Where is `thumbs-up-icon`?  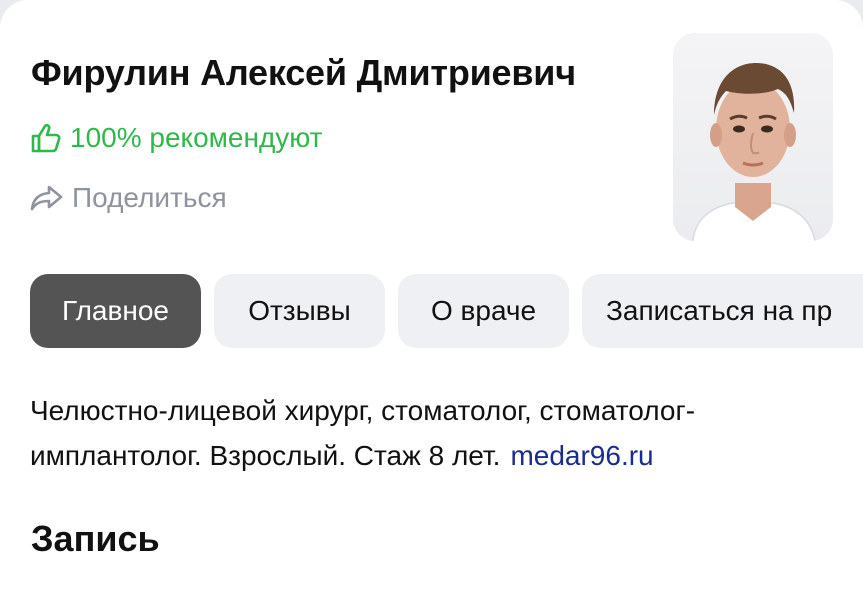
thumbs-up-icon is located at coordinates (46, 138).